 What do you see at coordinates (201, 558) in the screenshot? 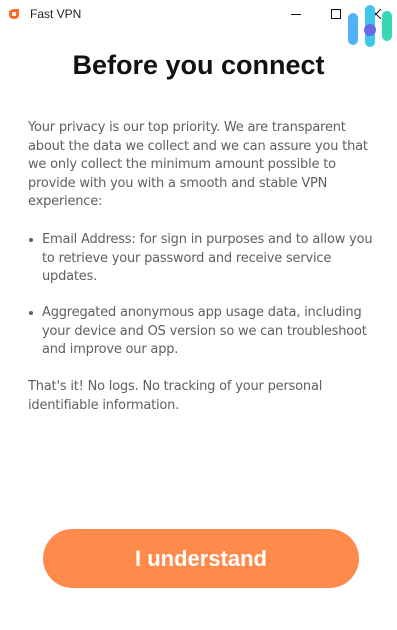
I see `i-understand-button: I understand` at bounding box center [201, 558].